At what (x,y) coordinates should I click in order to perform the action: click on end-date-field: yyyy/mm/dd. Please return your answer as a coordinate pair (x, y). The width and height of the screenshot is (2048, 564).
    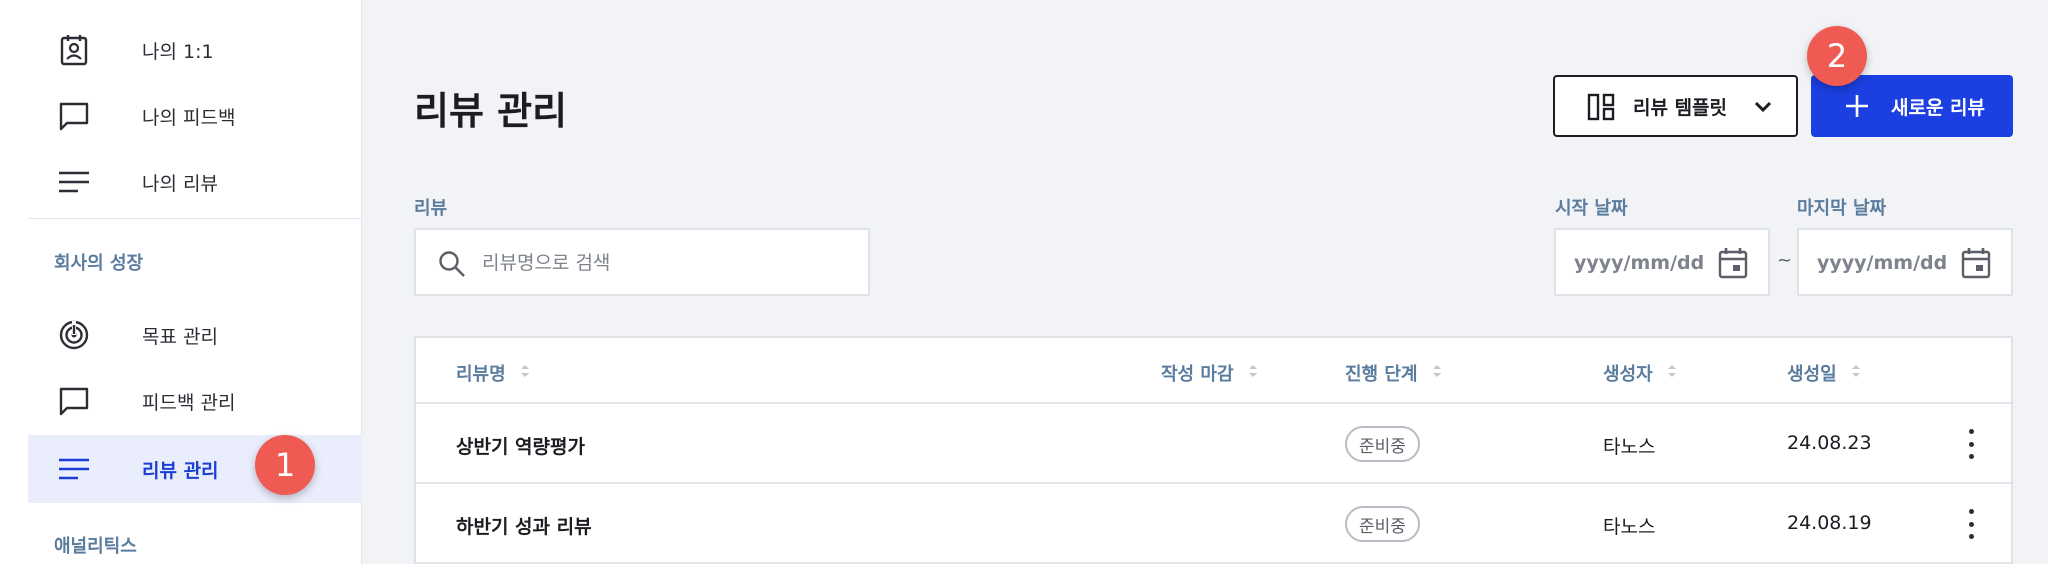
    Looking at the image, I should click on (1905, 262).